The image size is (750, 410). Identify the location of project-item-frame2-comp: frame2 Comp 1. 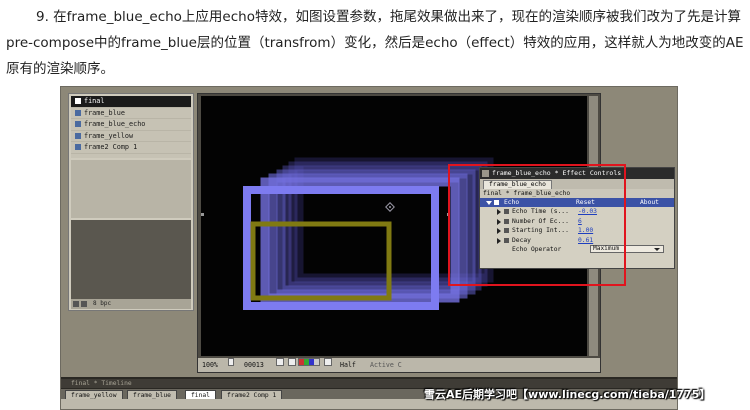
(131, 148).